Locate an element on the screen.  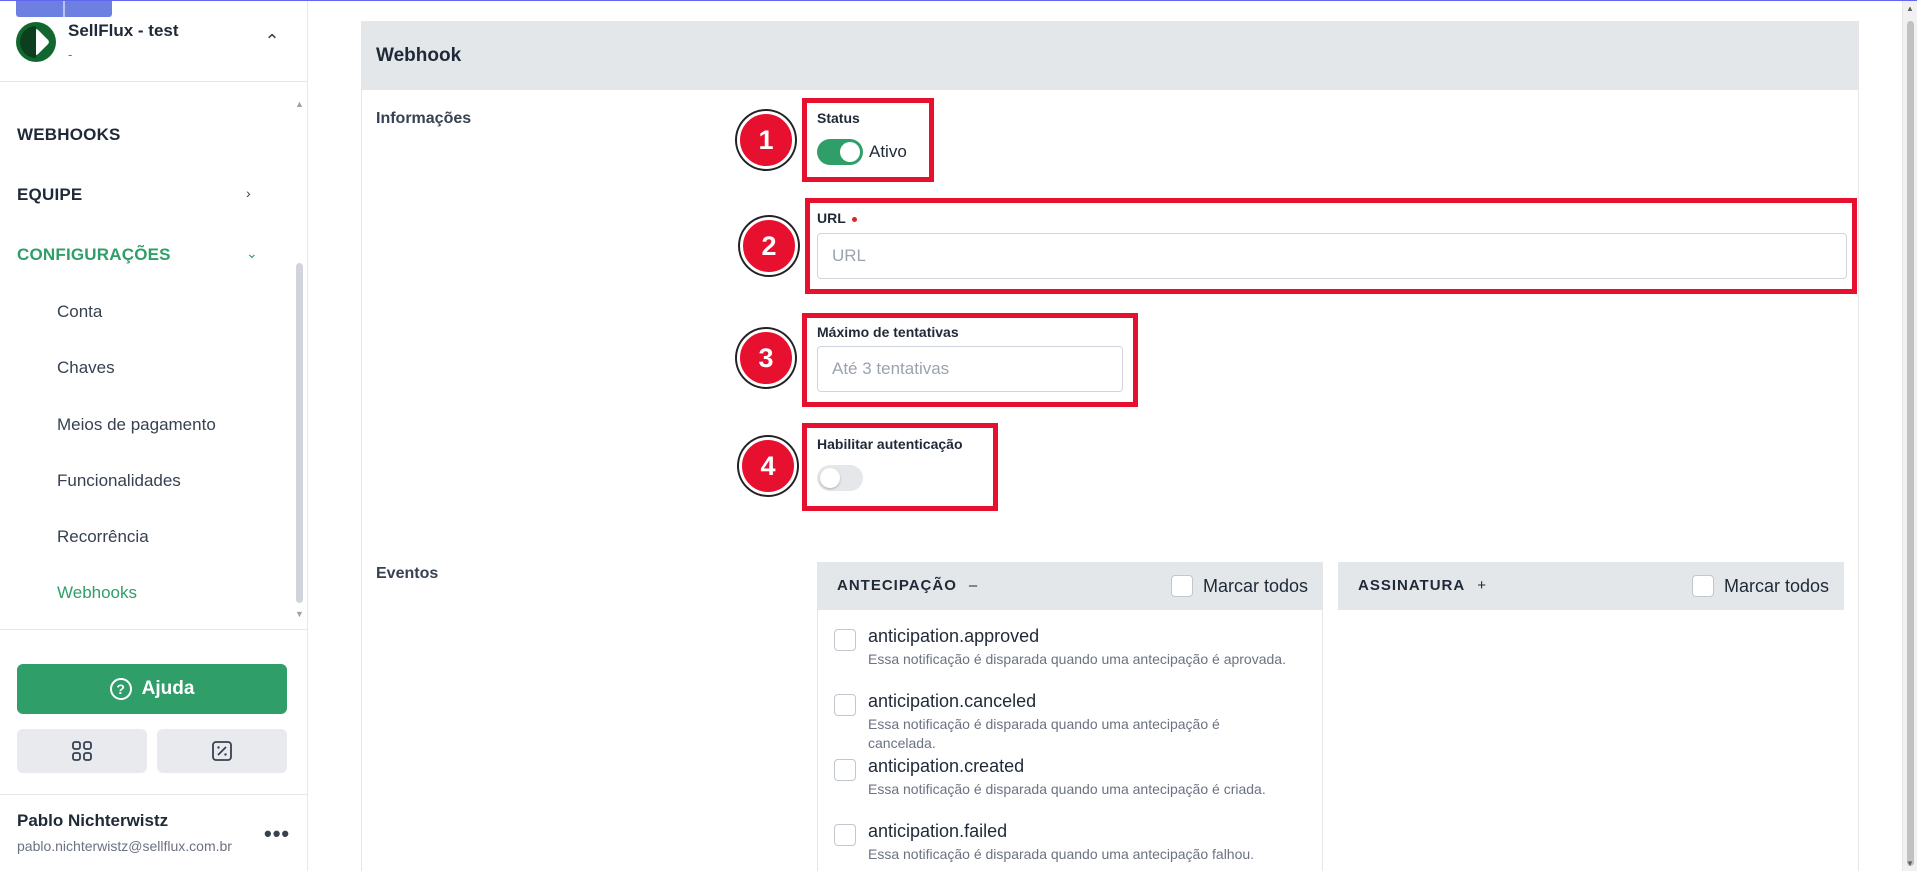
question-circle-icon: ? is located at coordinates (120, 689).